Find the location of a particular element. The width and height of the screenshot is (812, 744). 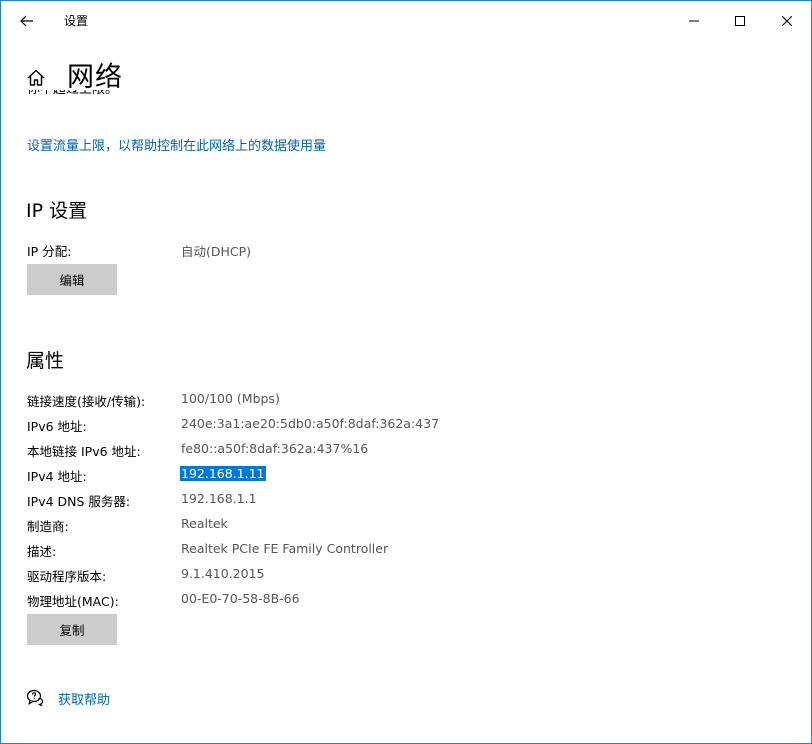

property-value: 100/100 (Mbps) is located at coordinates (230, 398).